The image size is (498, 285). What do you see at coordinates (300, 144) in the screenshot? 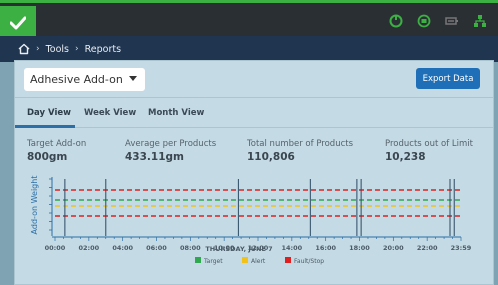
I see `stat-total-label: Total number of Products` at bounding box center [300, 144].